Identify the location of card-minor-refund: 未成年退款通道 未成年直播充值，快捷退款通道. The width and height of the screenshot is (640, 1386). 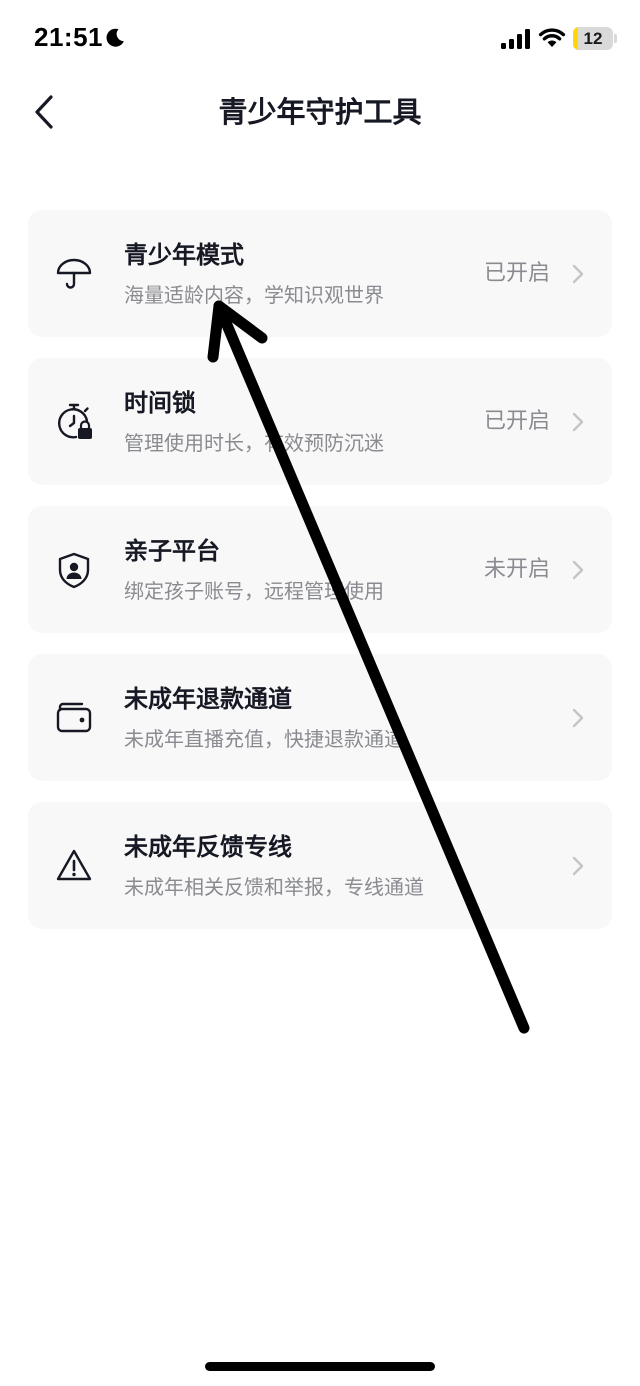
(320, 717).